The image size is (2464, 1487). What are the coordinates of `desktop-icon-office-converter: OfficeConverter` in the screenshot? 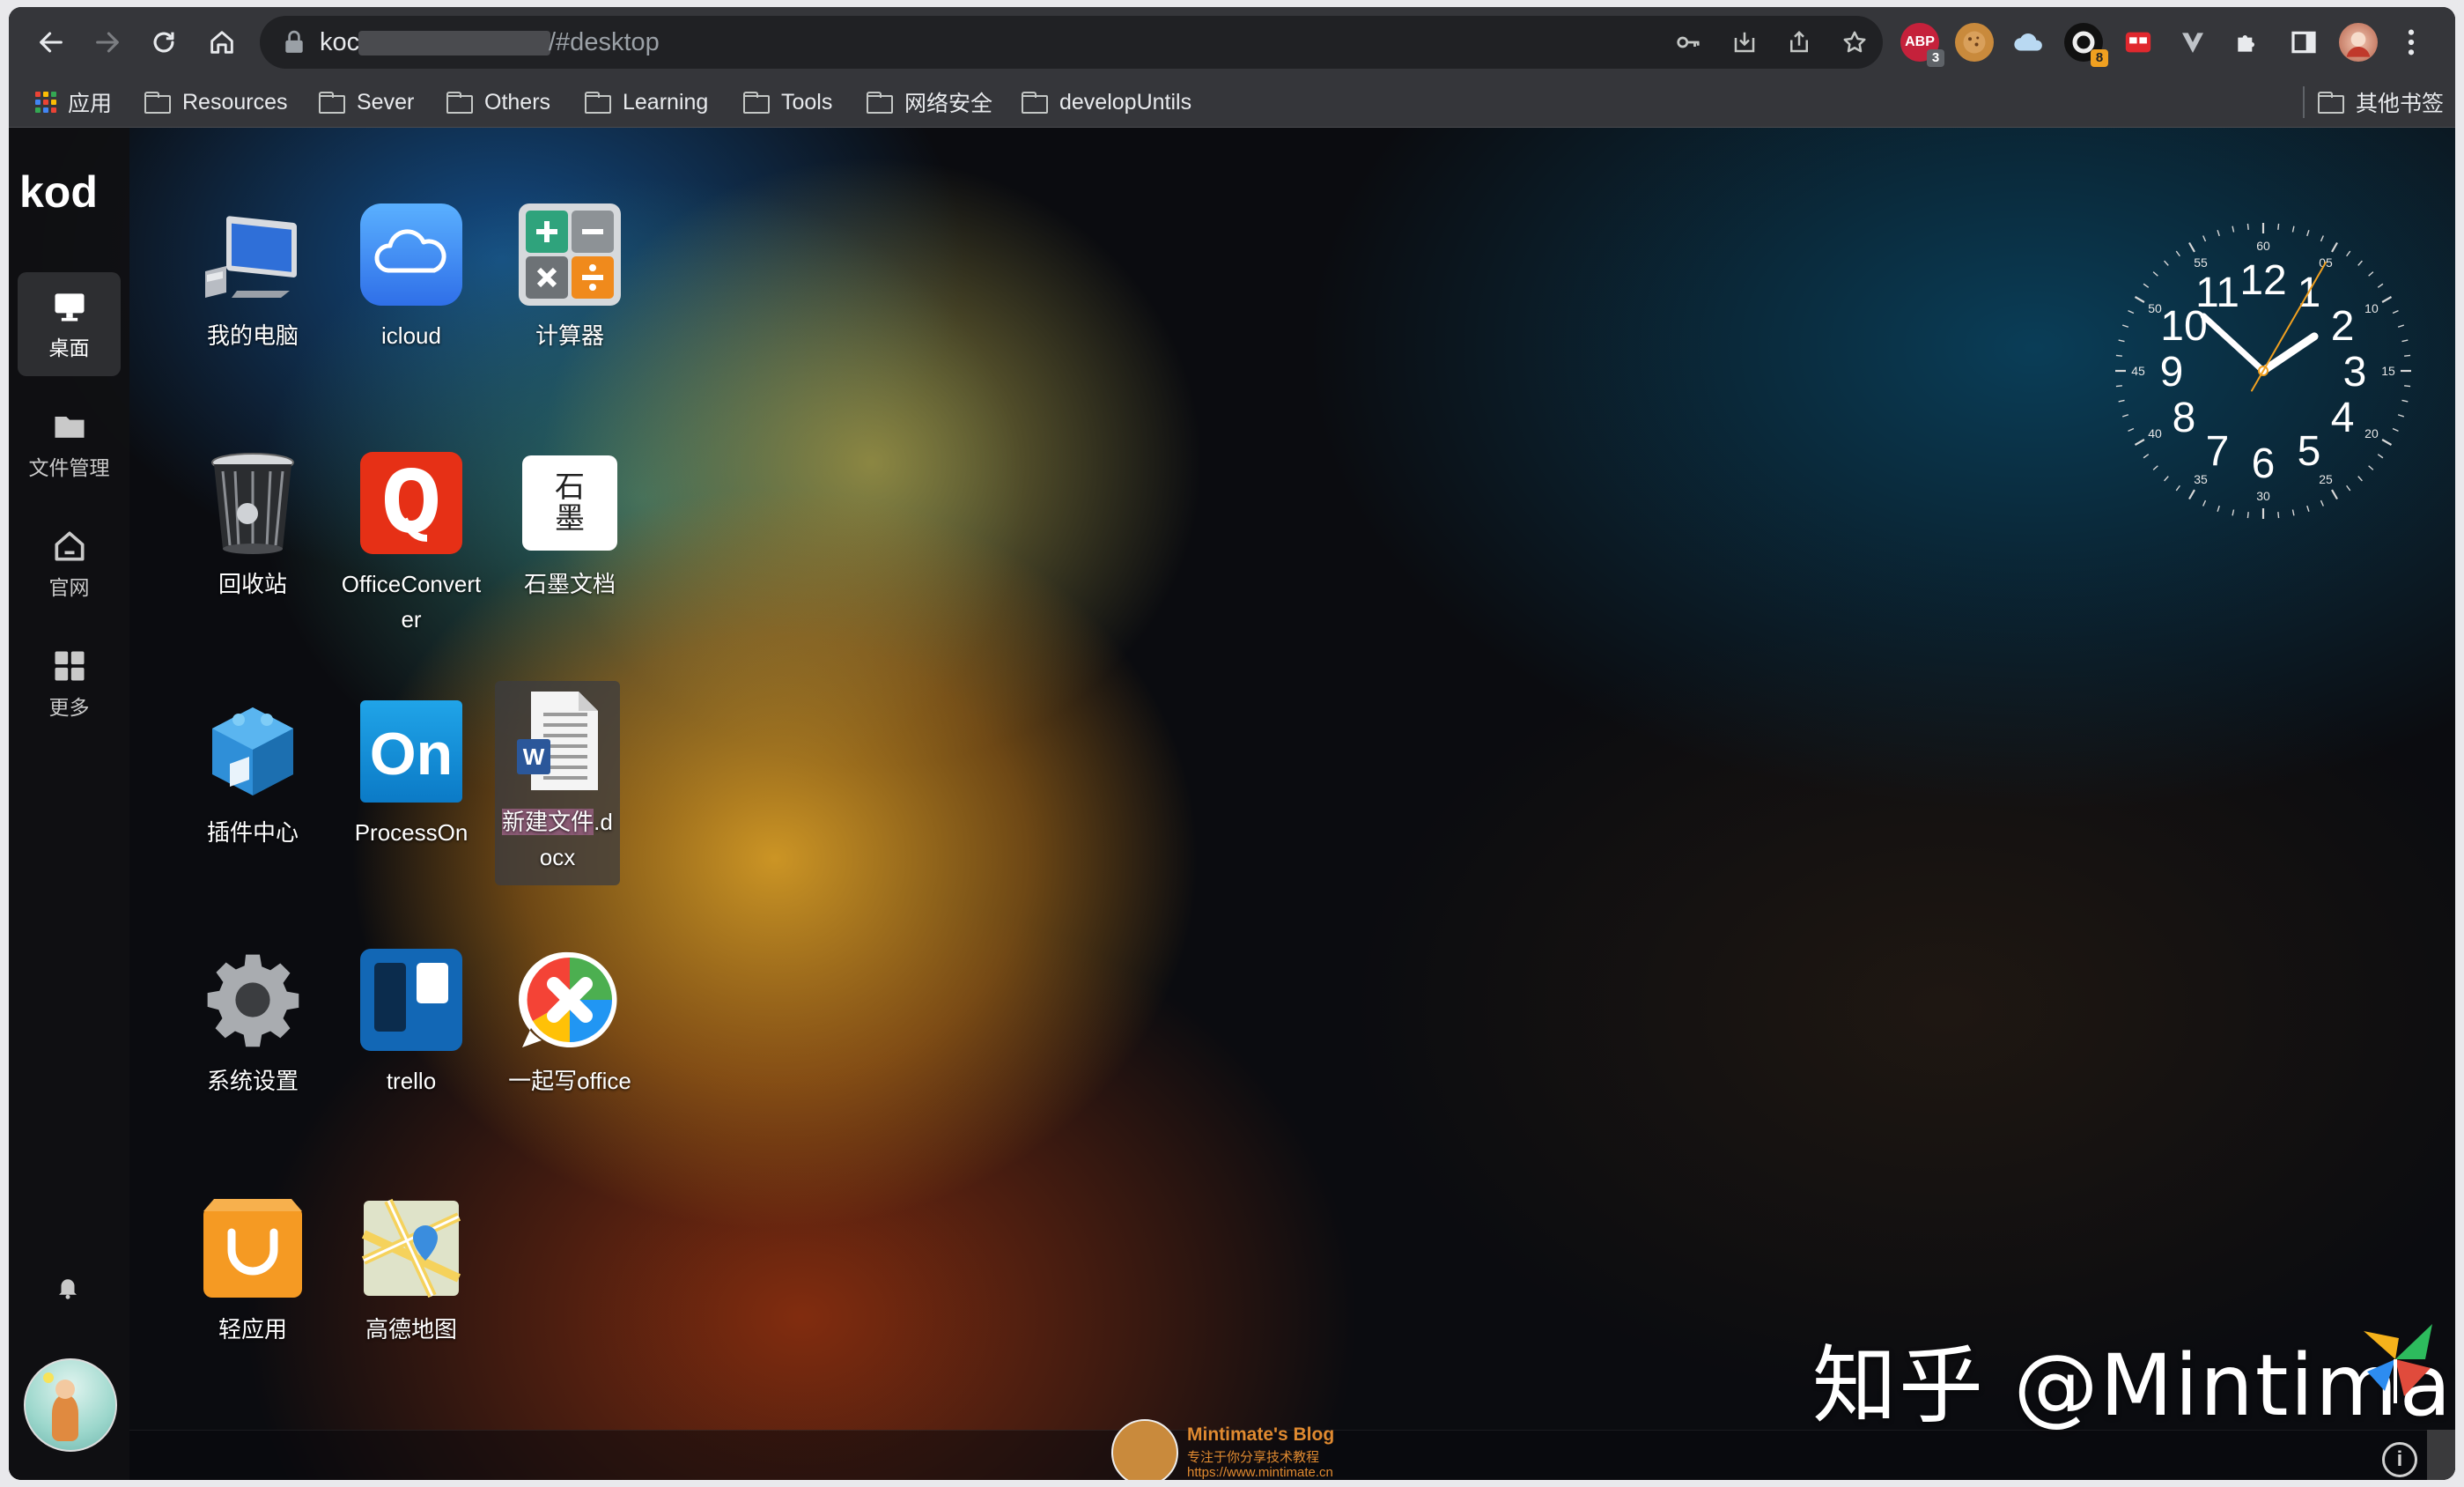 It's located at (411, 542).